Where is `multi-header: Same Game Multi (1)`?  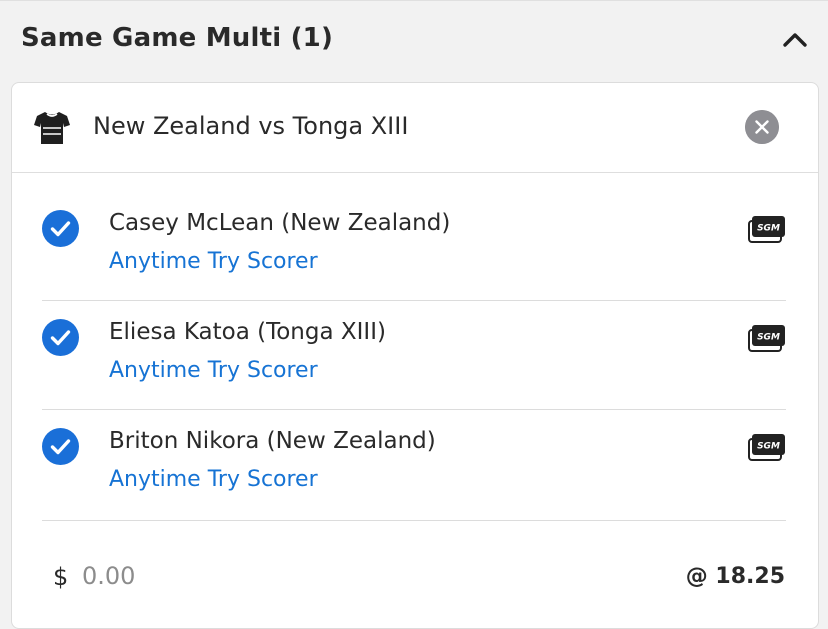 multi-header: Same Game Multi (1) is located at coordinates (414, 37).